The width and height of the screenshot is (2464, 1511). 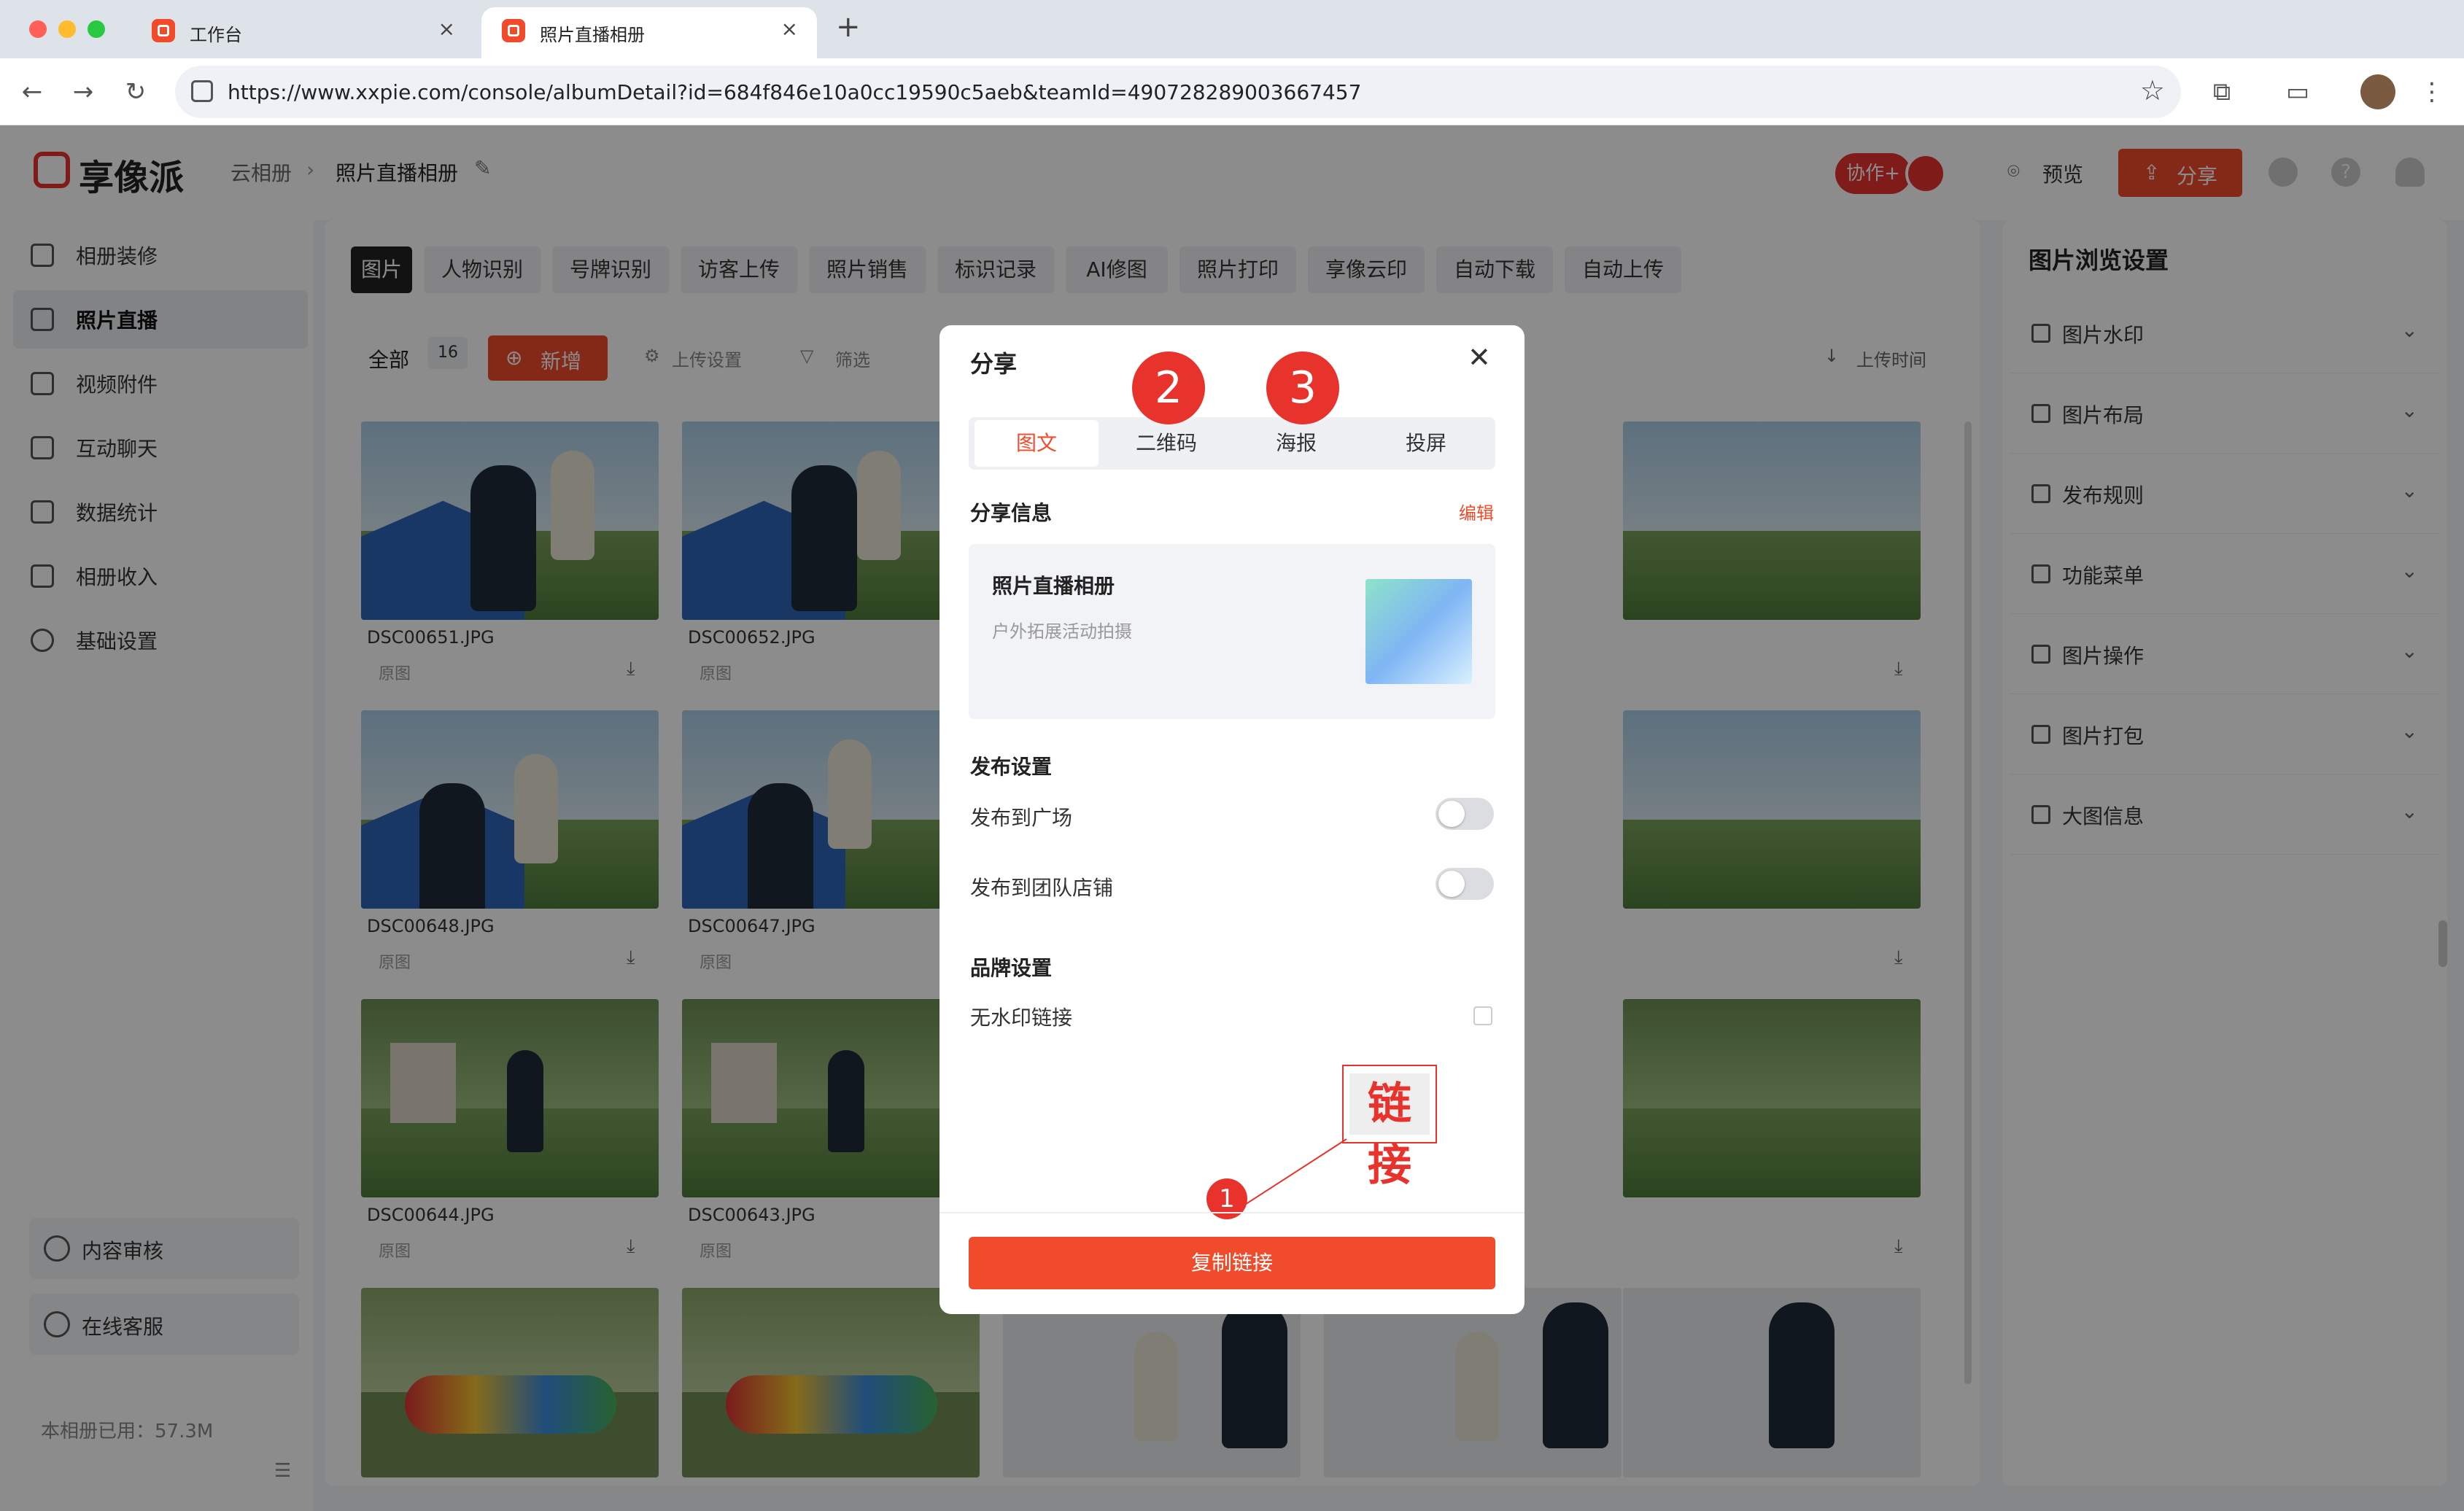 I want to click on tab-title: 照片直播相册, so click(x=593, y=35).